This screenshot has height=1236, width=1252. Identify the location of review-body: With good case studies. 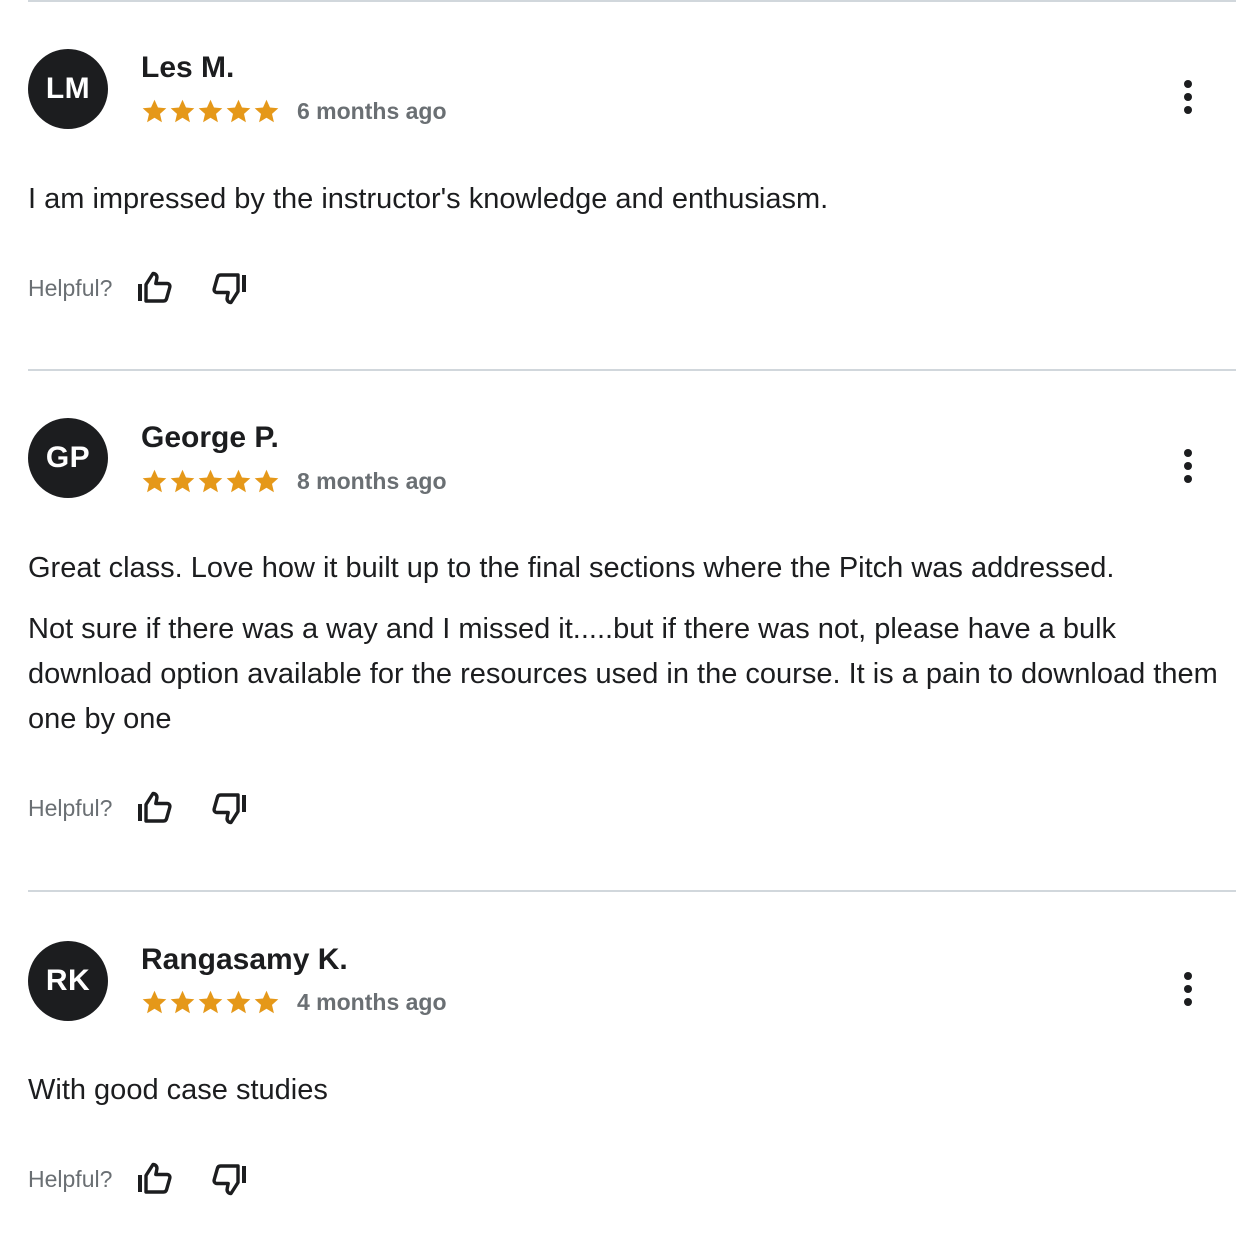
(632, 1090).